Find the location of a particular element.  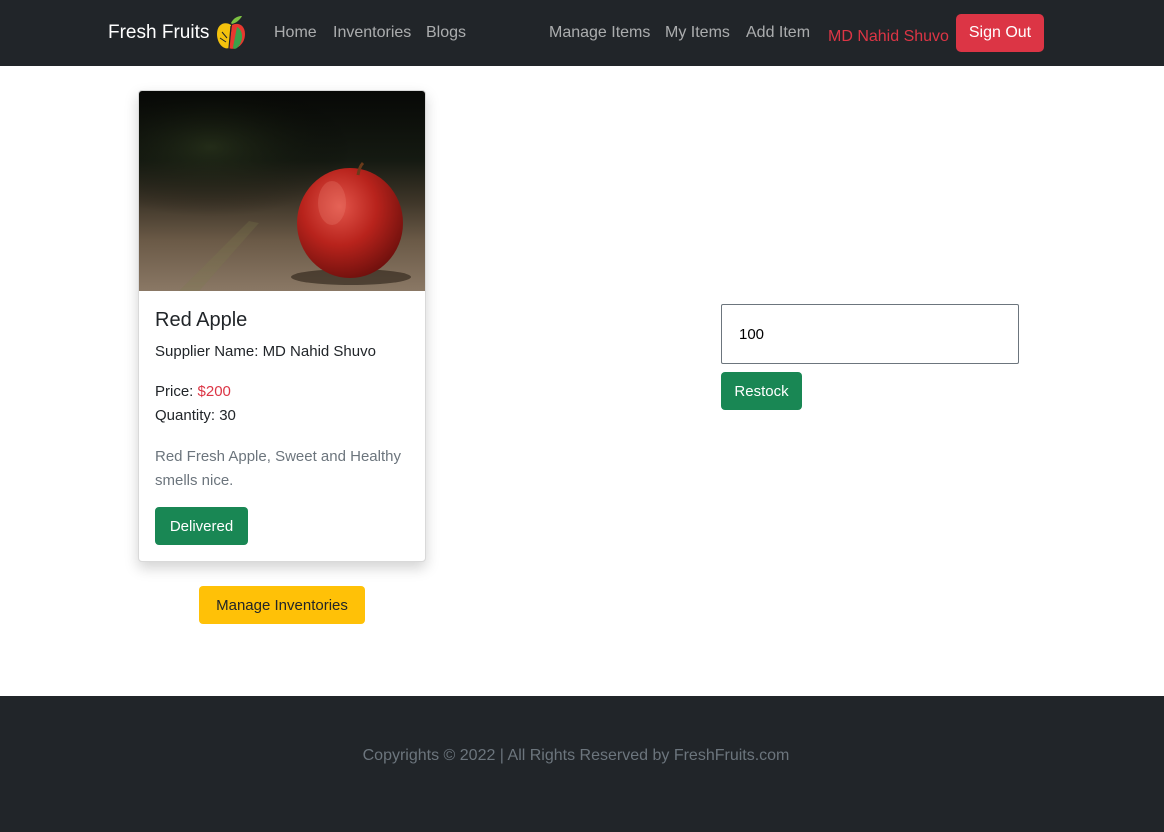

nav-add-item-link: Add Item is located at coordinates (778, 33).